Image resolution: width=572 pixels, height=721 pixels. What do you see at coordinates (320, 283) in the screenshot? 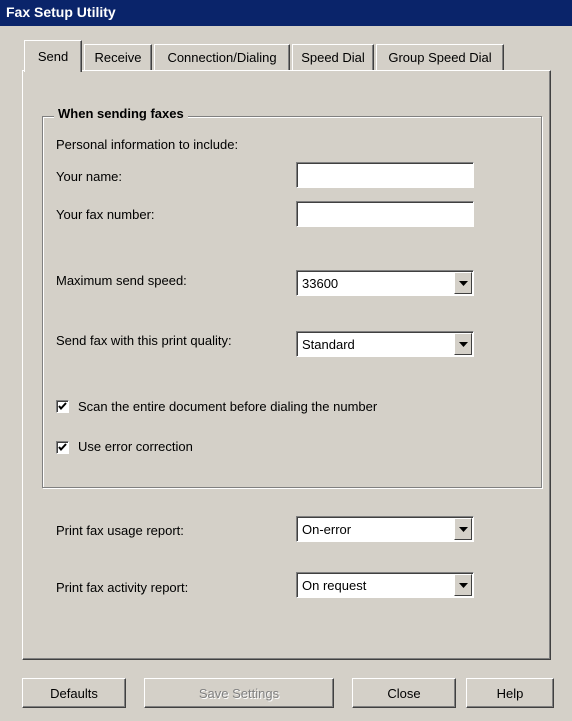
I see `max-speed-value: 33600` at bounding box center [320, 283].